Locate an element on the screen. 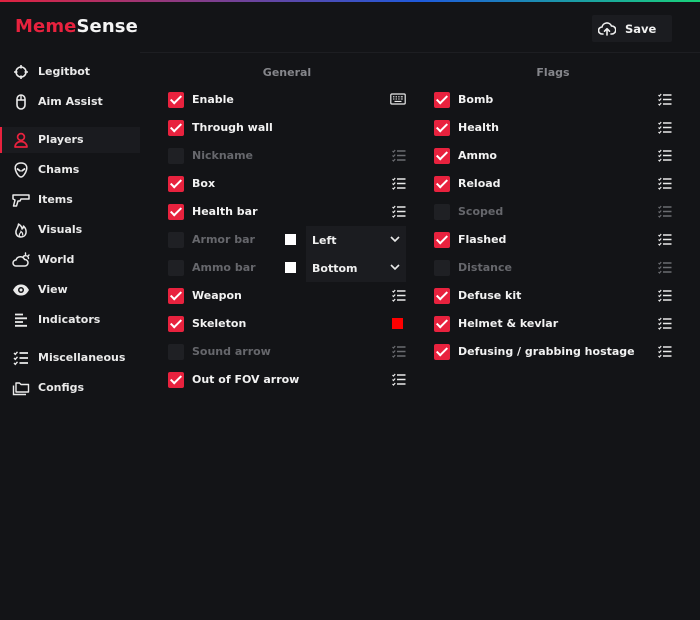  armor-bar-color-swatch is located at coordinates (290, 239).